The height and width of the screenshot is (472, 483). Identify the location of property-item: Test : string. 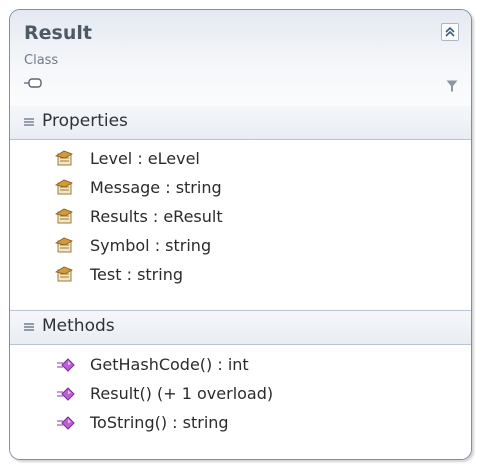
(240, 275).